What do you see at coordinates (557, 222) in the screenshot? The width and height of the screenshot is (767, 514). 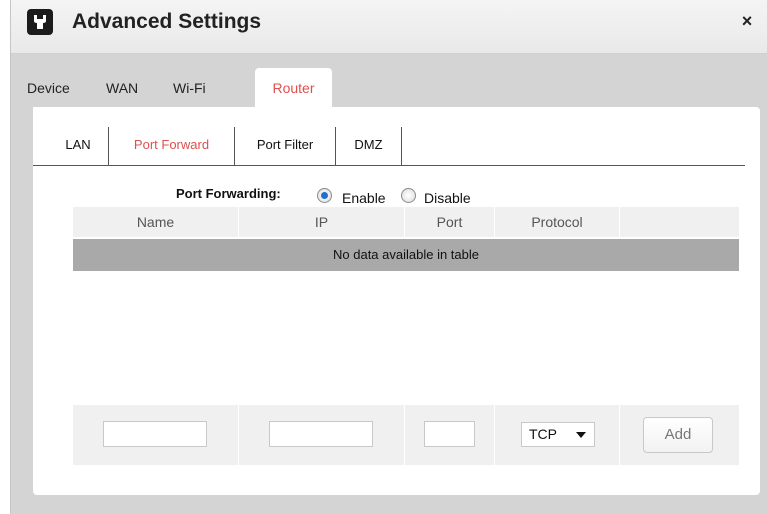 I see `column-header-protocol: Protocol` at bounding box center [557, 222].